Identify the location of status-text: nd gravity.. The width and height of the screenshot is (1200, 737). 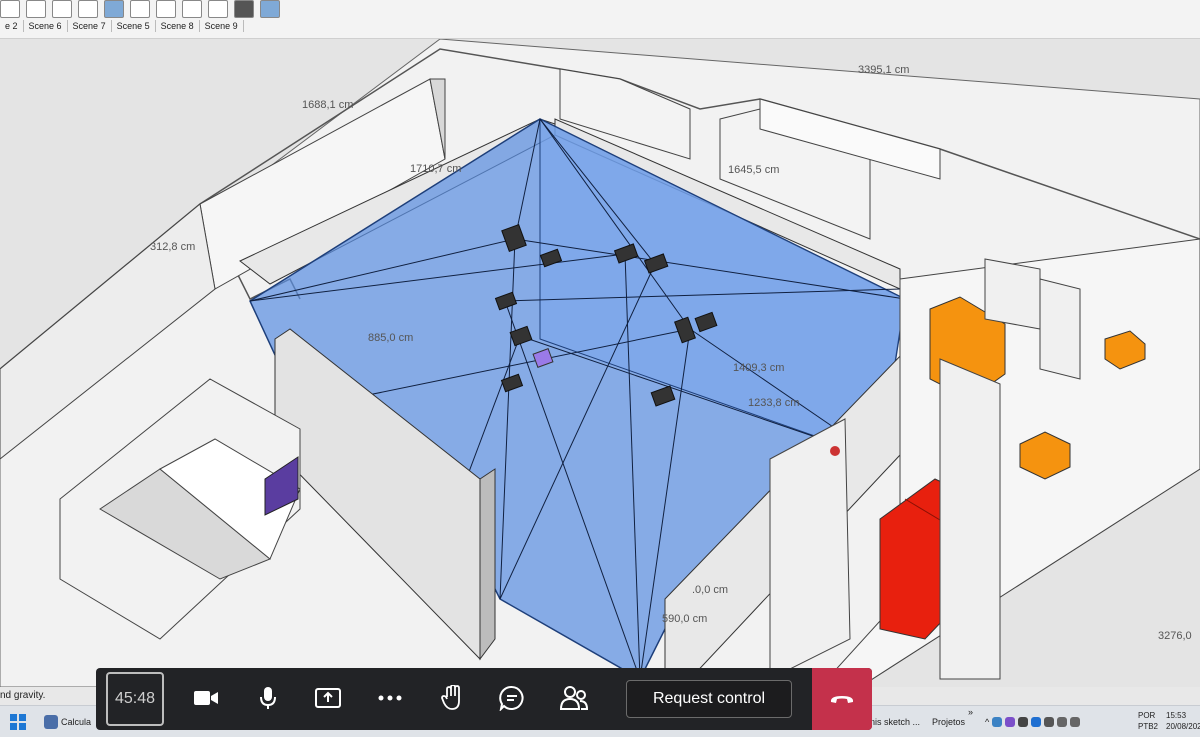
(23, 695).